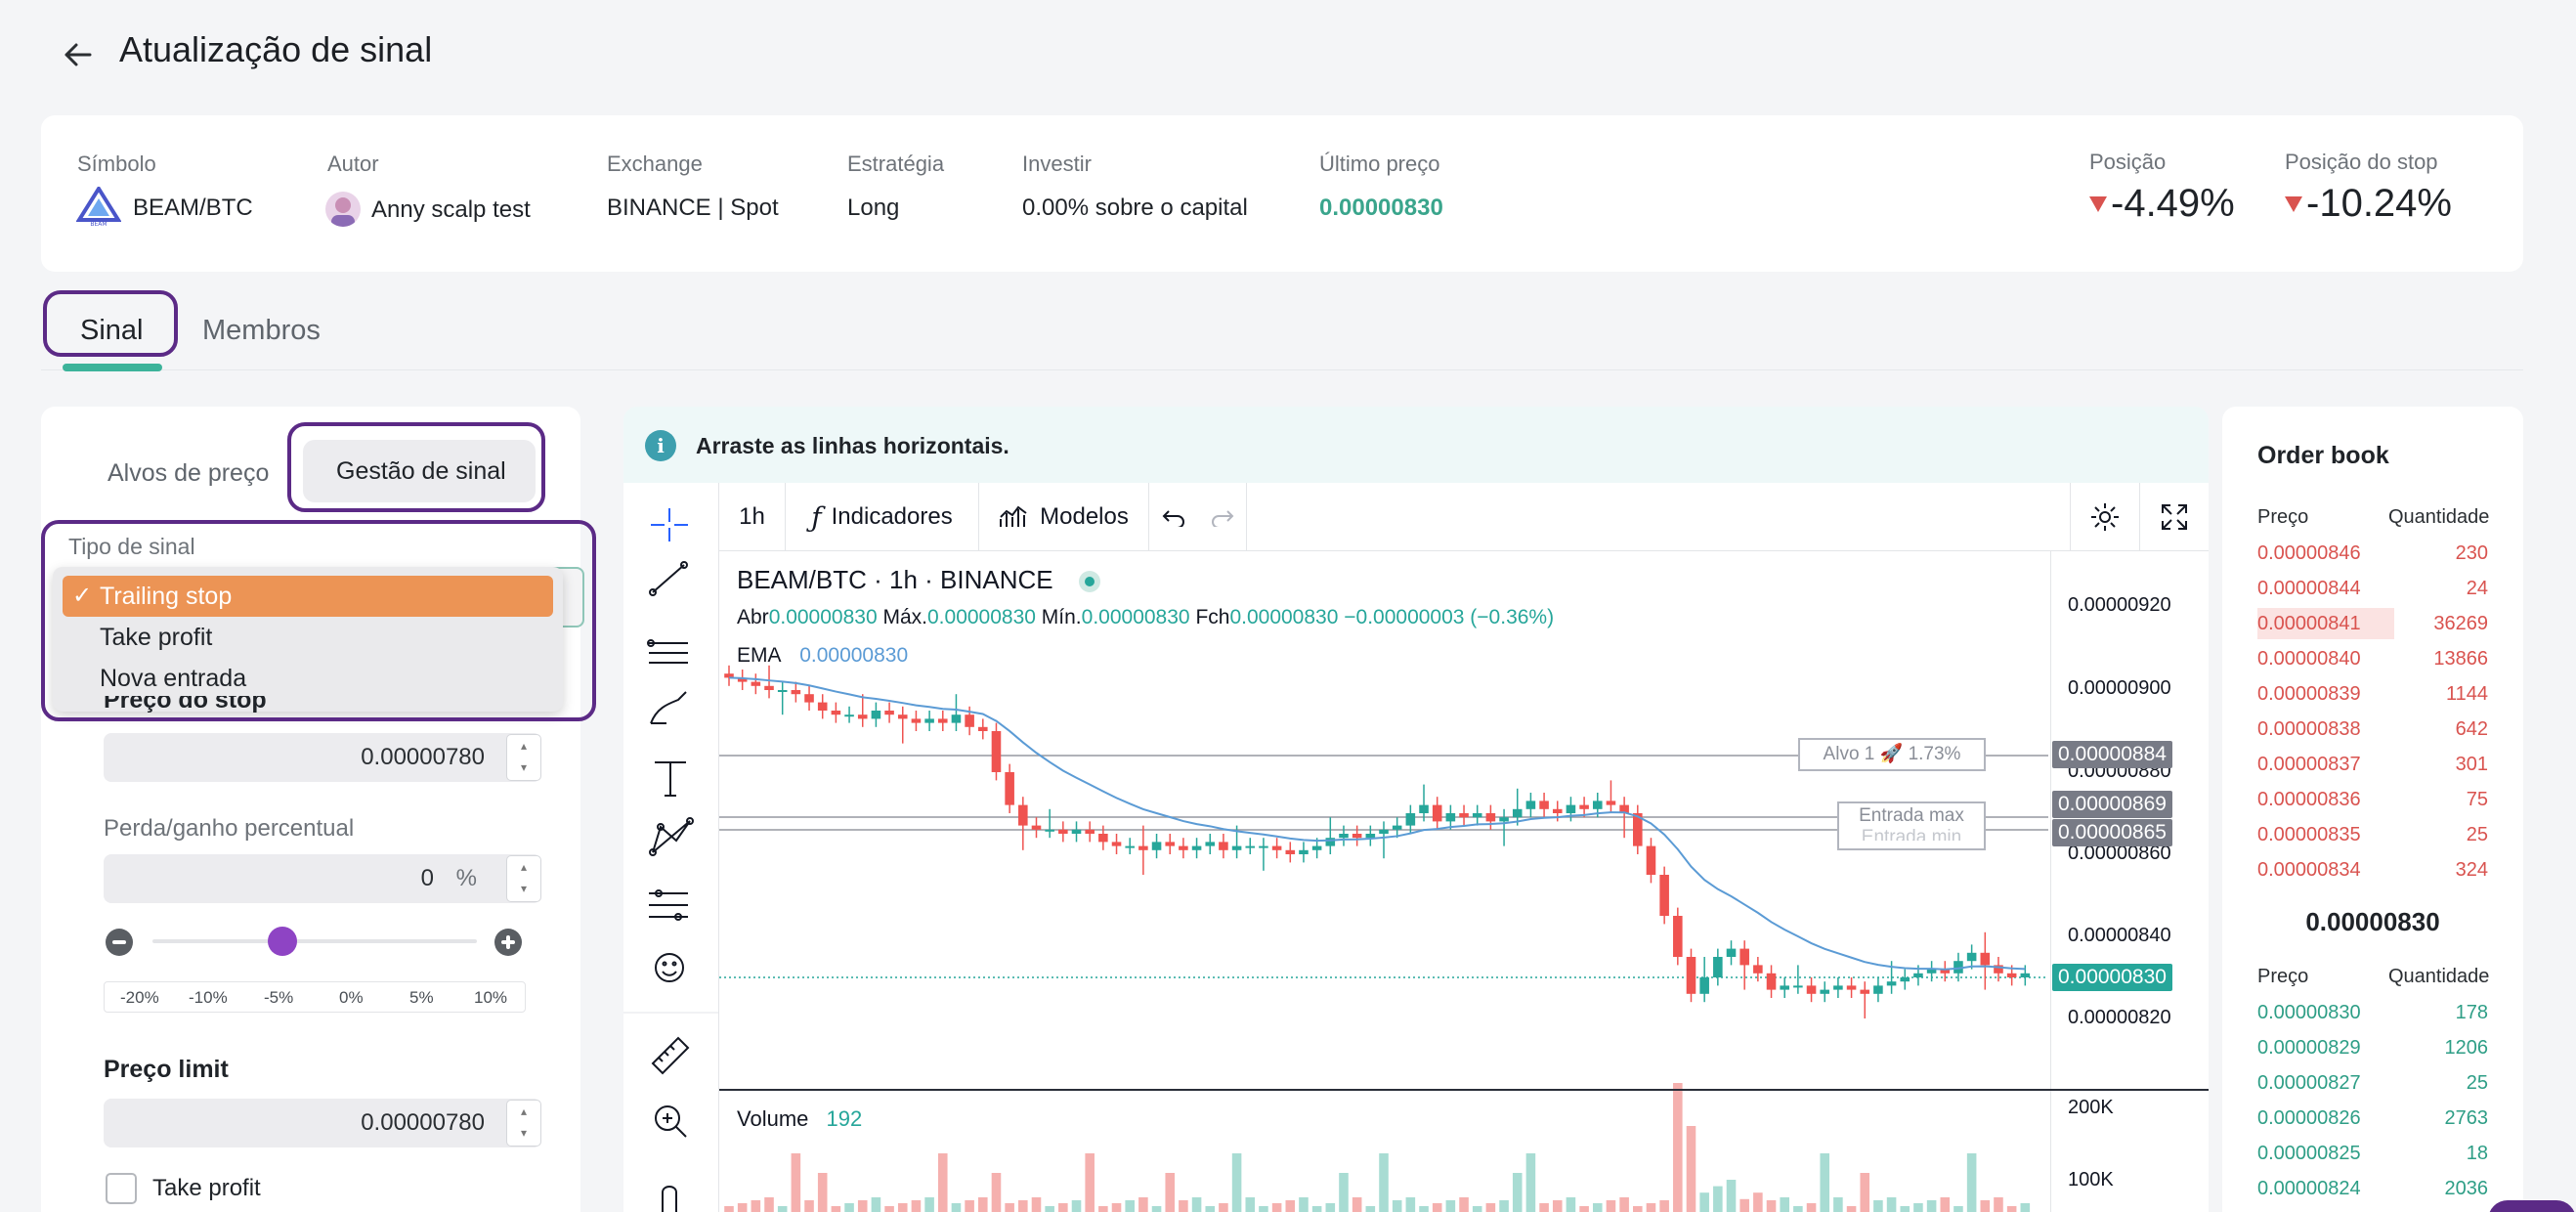 The height and width of the screenshot is (1212, 2576). What do you see at coordinates (2373, 553) in the screenshot?
I see `ask-row: 0.00000846 230` at bounding box center [2373, 553].